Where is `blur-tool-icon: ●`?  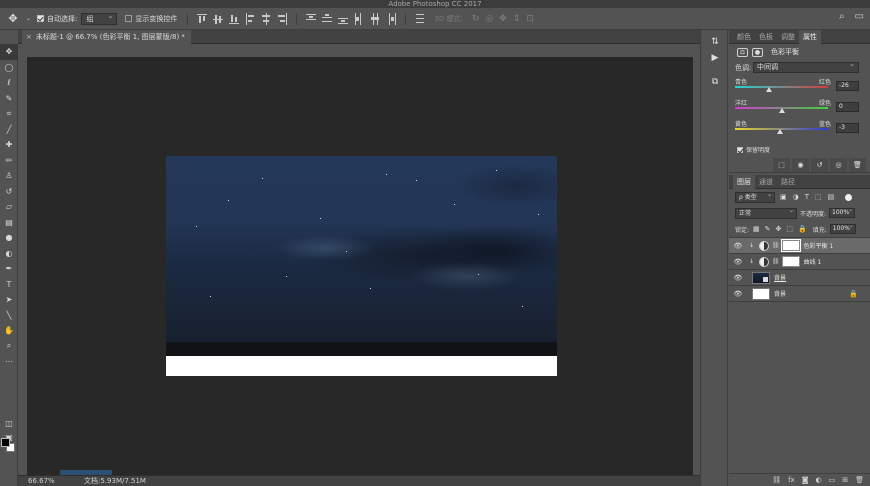 blur-tool-icon: ● is located at coordinates (9, 238).